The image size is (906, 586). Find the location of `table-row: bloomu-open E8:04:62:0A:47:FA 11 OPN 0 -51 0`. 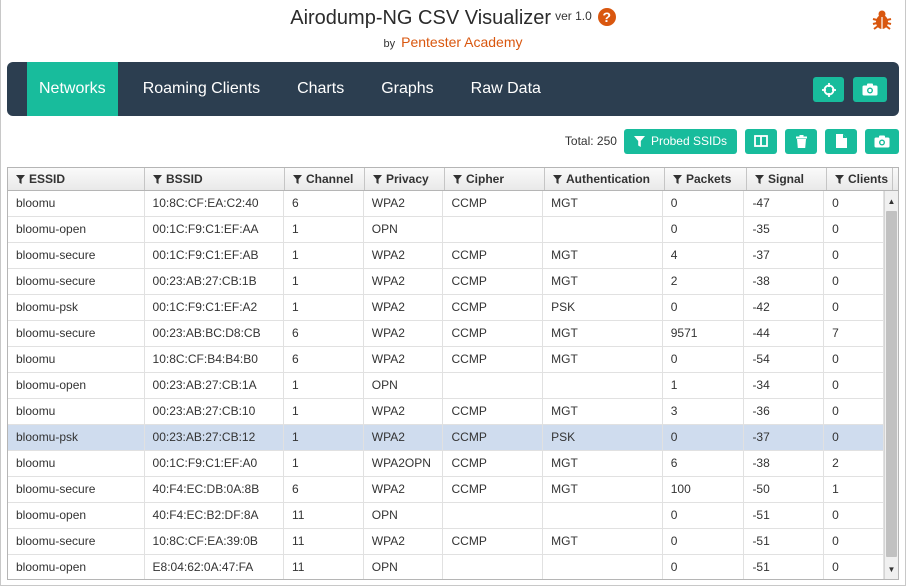

table-row: bloomu-open E8:04:62:0A:47:FA 11 OPN 0 -51 0 is located at coordinates (446, 567).